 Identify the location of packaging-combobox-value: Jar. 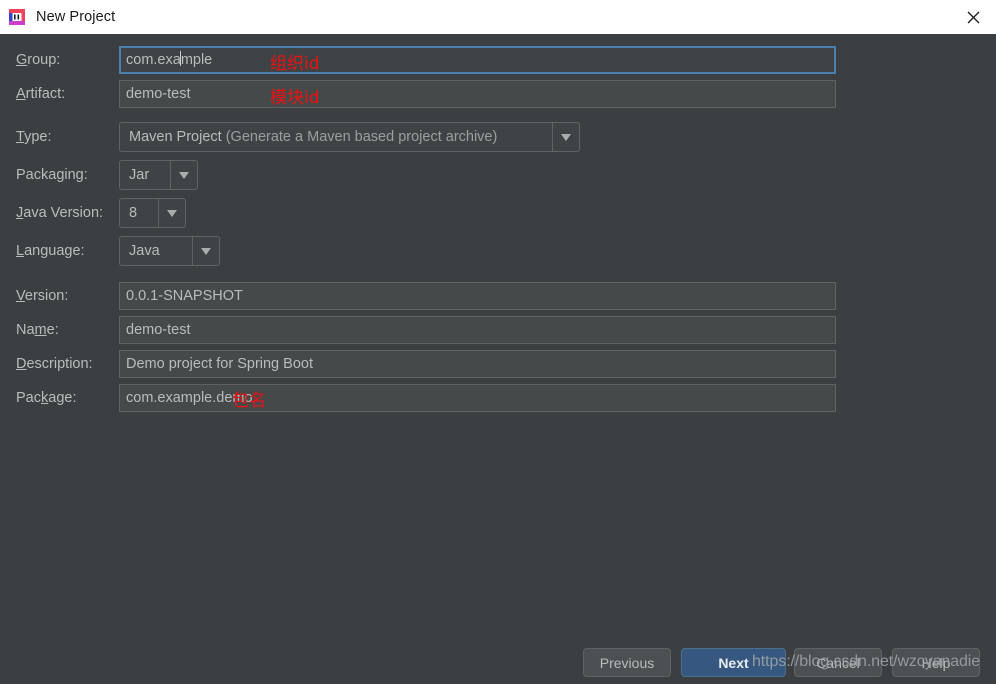
(139, 175).